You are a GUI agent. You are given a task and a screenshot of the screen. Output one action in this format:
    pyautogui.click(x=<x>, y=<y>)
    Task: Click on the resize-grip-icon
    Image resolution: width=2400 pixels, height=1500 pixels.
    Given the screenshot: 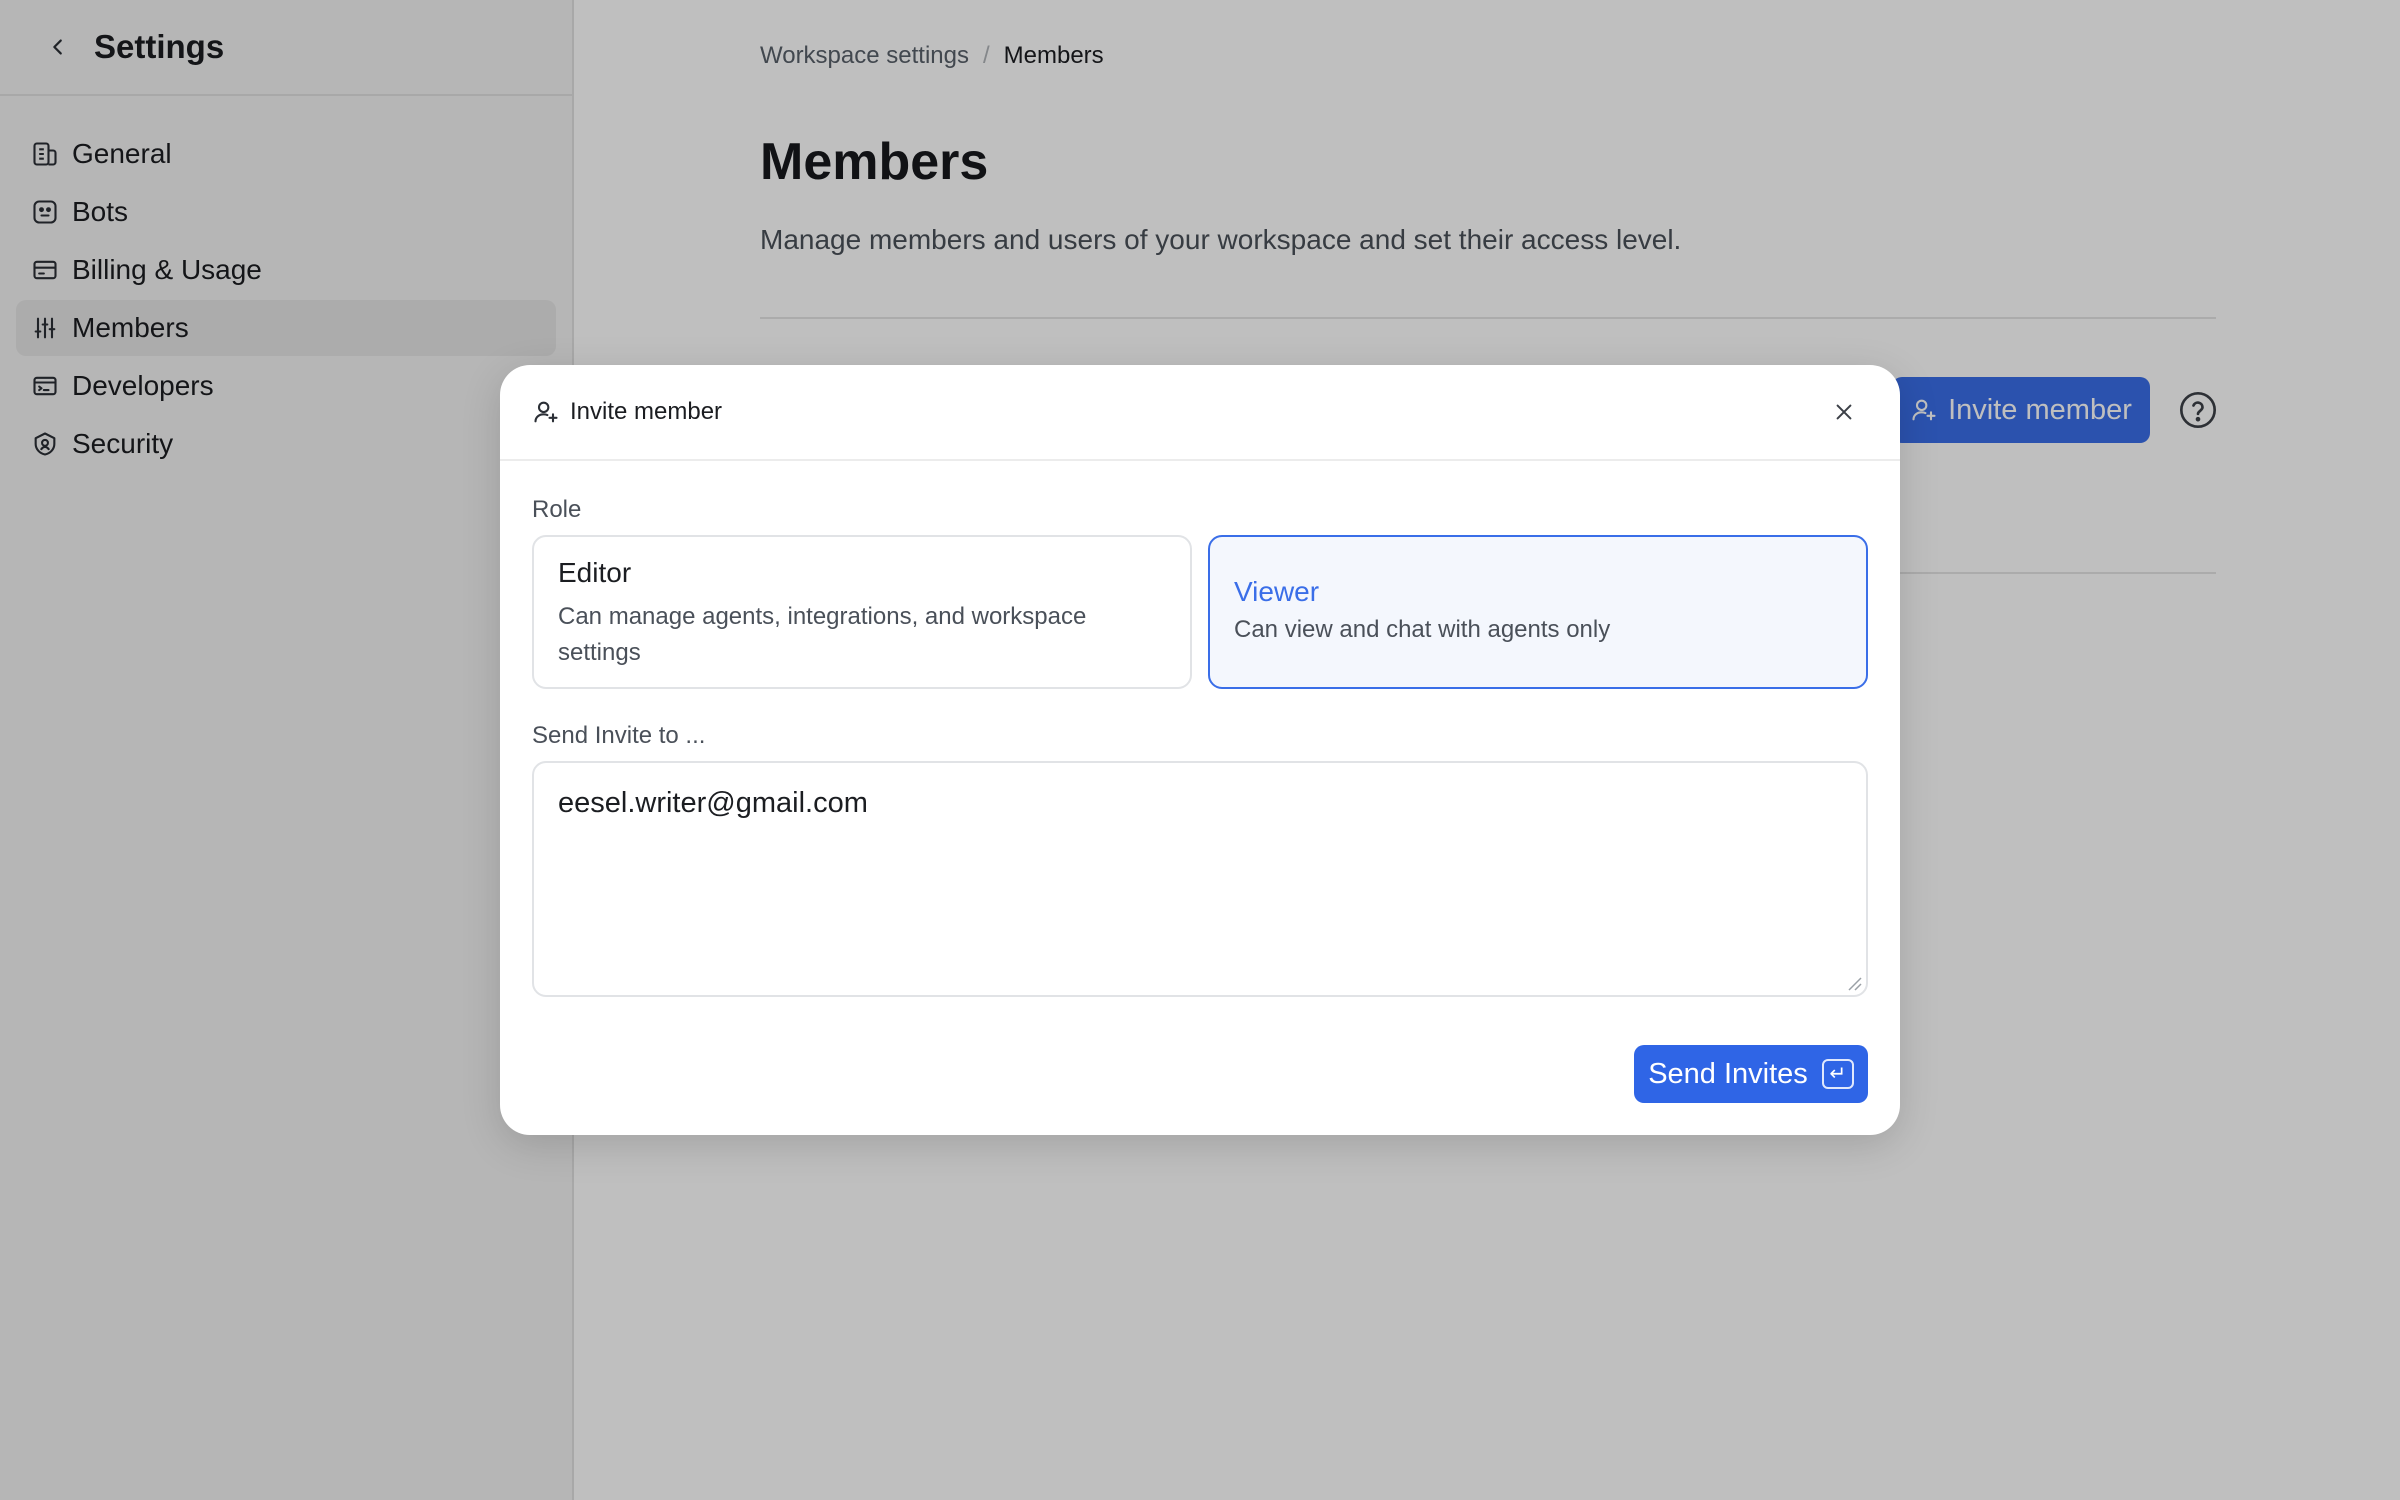 What is the action you would take?
    pyautogui.click(x=1853, y=982)
    